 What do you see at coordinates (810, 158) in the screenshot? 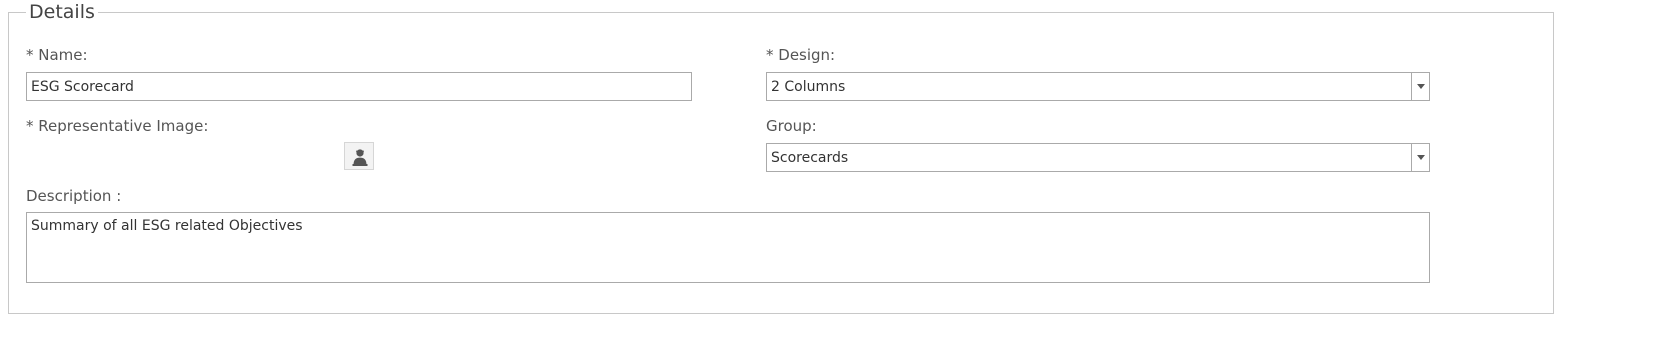
I see `group-select-value: Scorecards` at bounding box center [810, 158].